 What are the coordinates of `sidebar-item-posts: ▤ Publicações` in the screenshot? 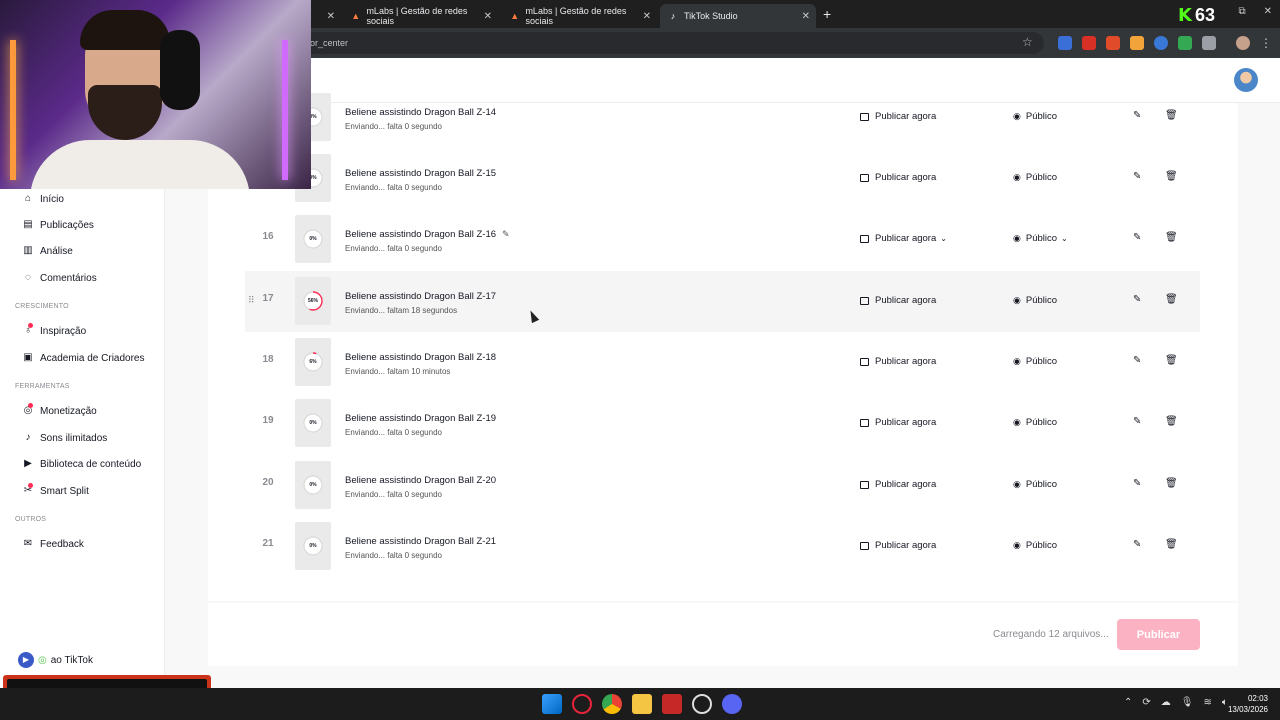 It's located at (58, 225).